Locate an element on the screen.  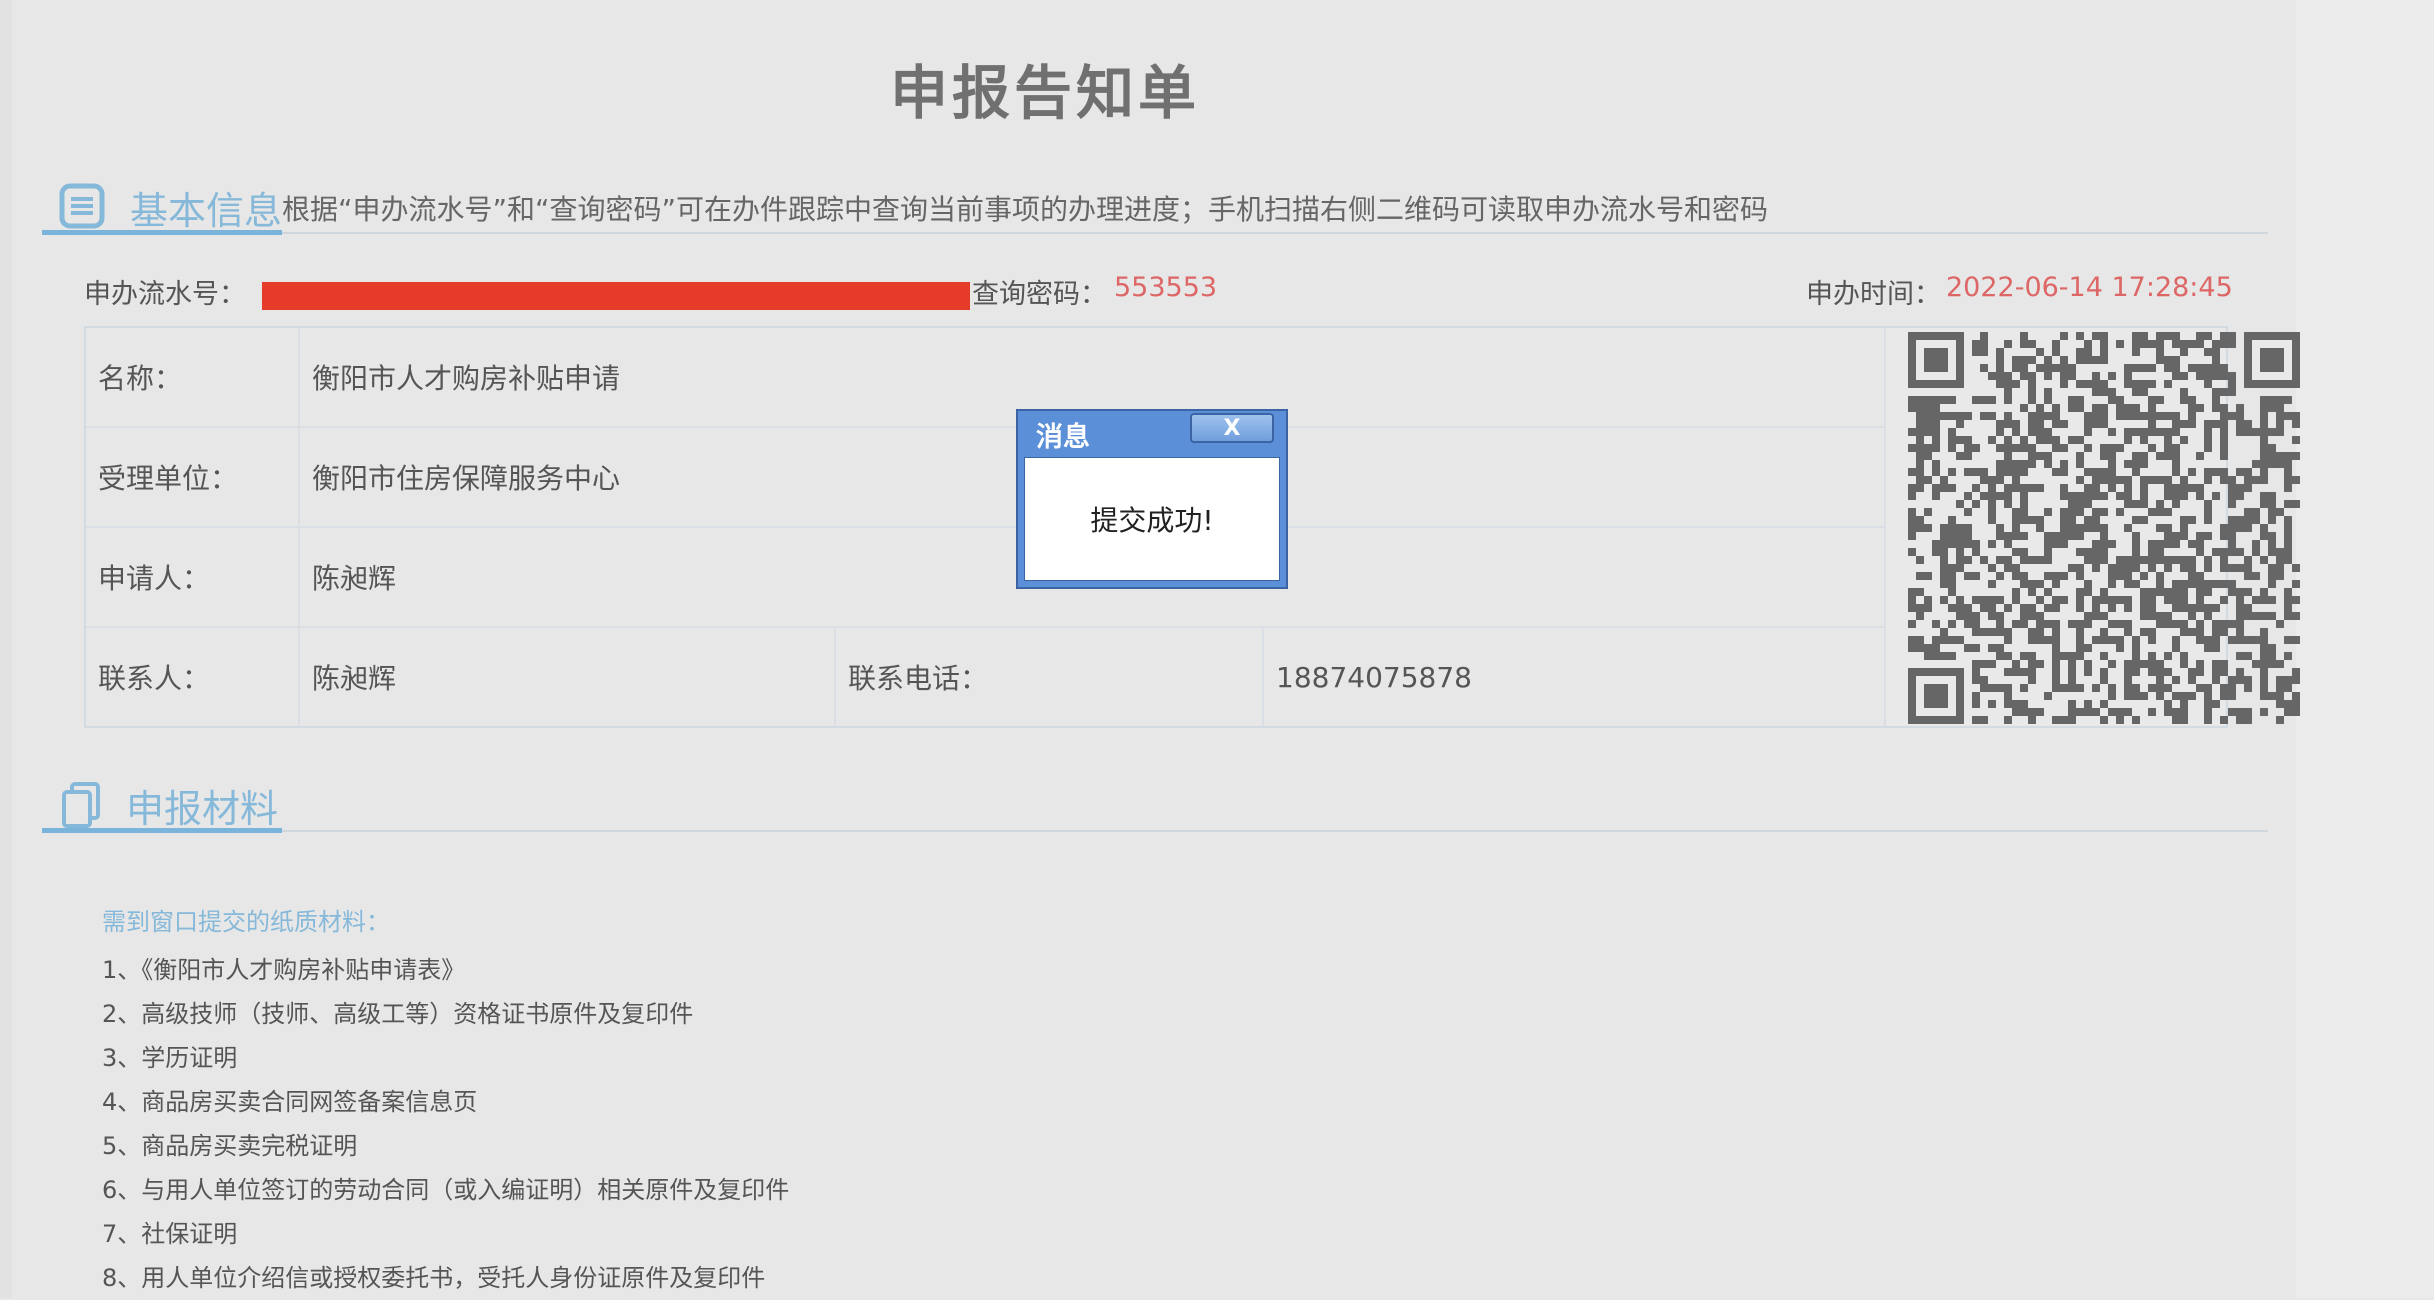
list-item: 7、社保证明 is located at coordinates (170, 1234).